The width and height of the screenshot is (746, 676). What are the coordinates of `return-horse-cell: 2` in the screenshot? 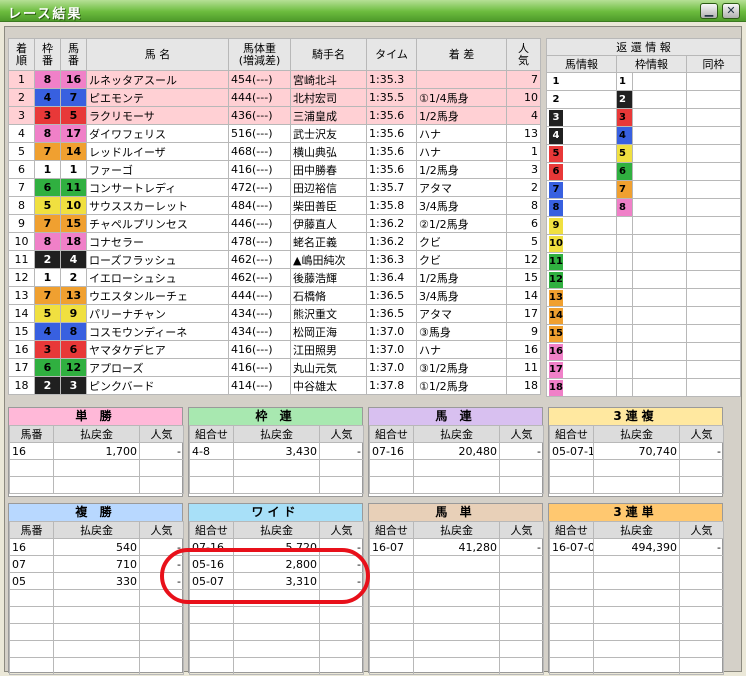 It's located at (581, 99).